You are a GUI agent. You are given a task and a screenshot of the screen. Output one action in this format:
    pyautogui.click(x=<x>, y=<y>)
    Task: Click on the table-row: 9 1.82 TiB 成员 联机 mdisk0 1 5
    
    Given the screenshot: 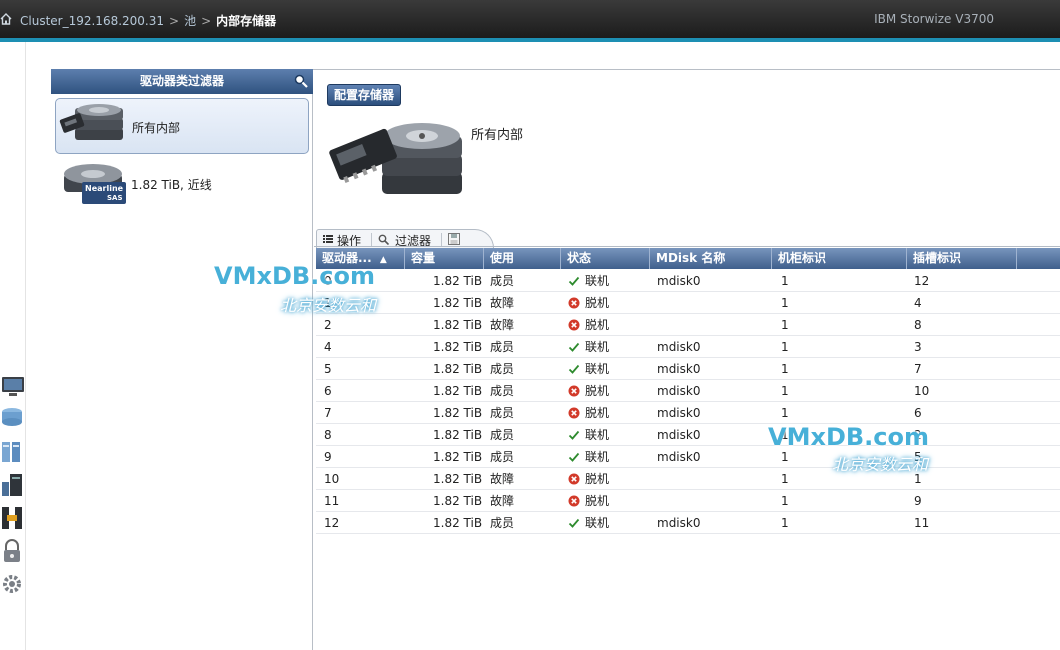 What is the action you would take?
    pyautogui.click(x=688, y=457)
    